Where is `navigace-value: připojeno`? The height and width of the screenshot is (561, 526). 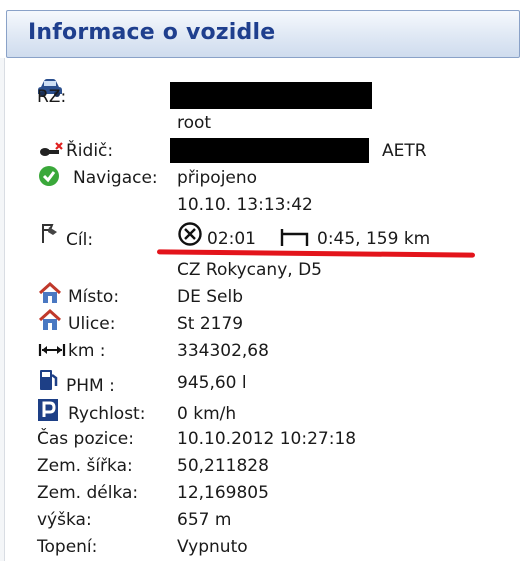 navigace-value: připojeno is located at coordinates (217, 178).